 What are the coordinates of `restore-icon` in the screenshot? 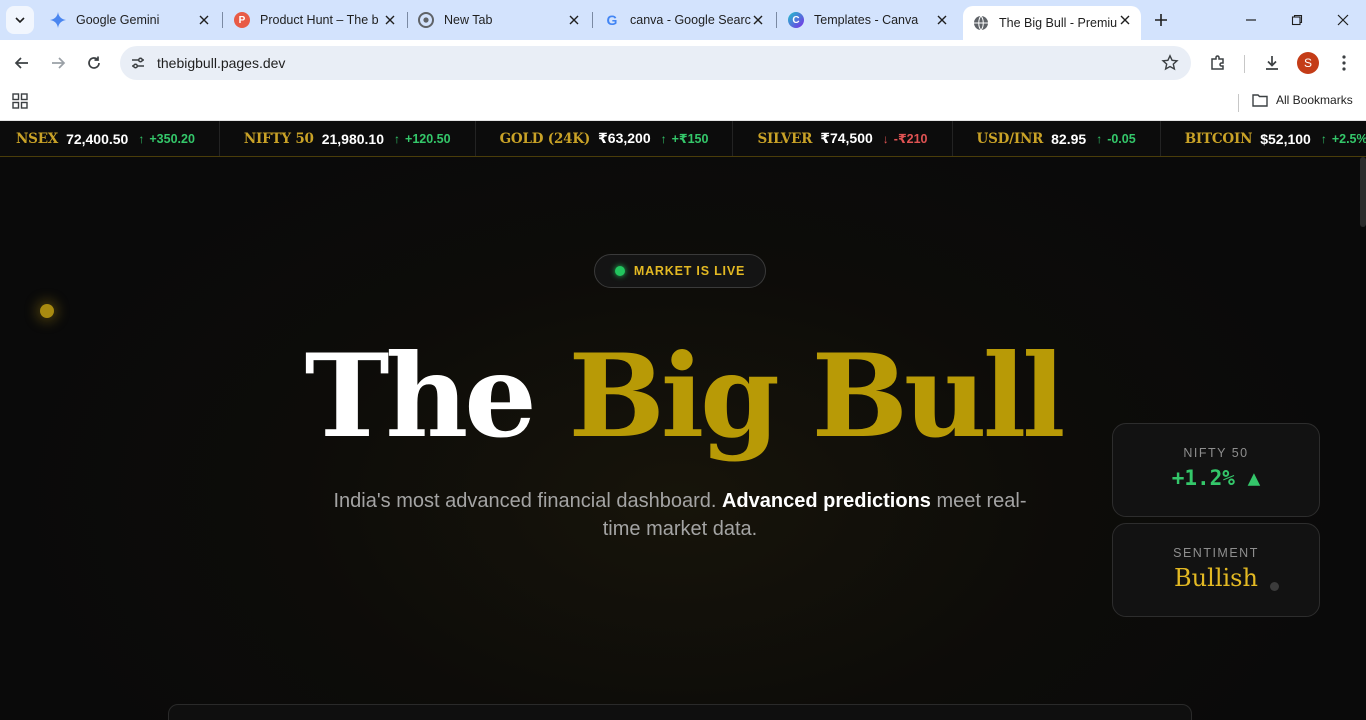 It's located at (1297, 20).